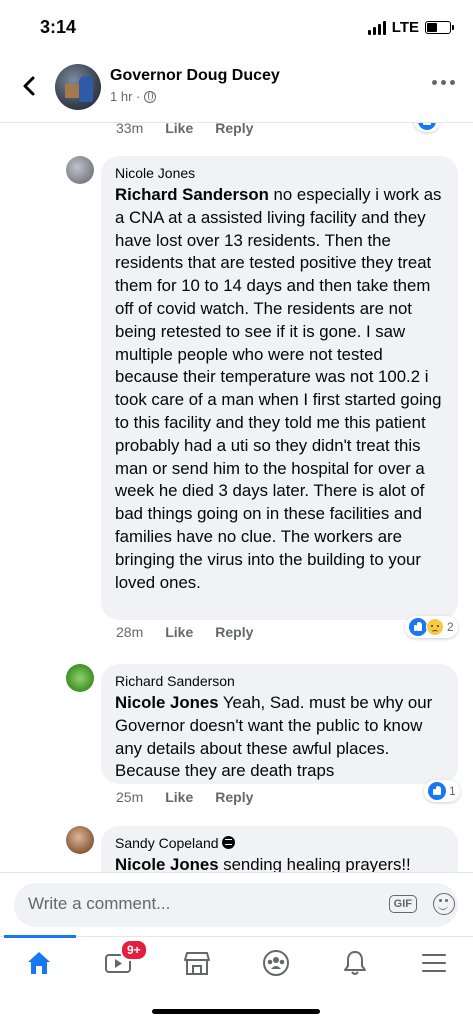 The height and width of the screenshot is (1025, 473). I want to click on comment-author: Sandy Copeland, so click(279, 843).